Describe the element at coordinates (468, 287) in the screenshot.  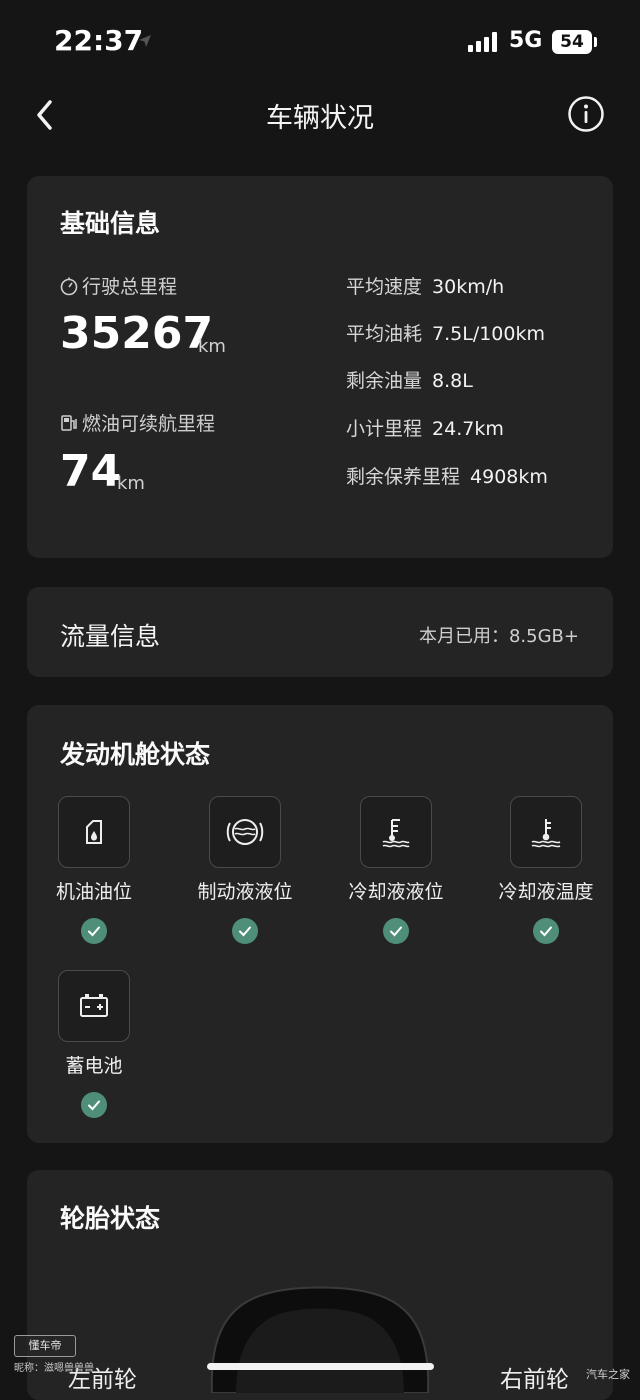
I see `stat-value: 30km/h` at that location.